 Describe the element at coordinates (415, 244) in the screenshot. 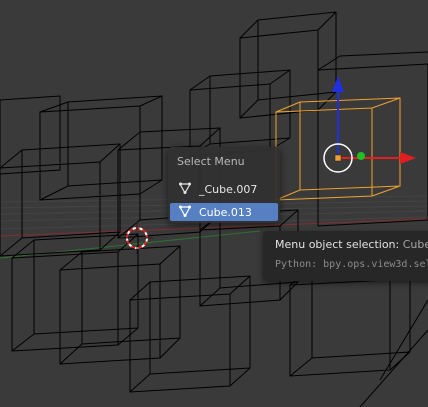

I see `tooltip-value: Cube.0` at that location.